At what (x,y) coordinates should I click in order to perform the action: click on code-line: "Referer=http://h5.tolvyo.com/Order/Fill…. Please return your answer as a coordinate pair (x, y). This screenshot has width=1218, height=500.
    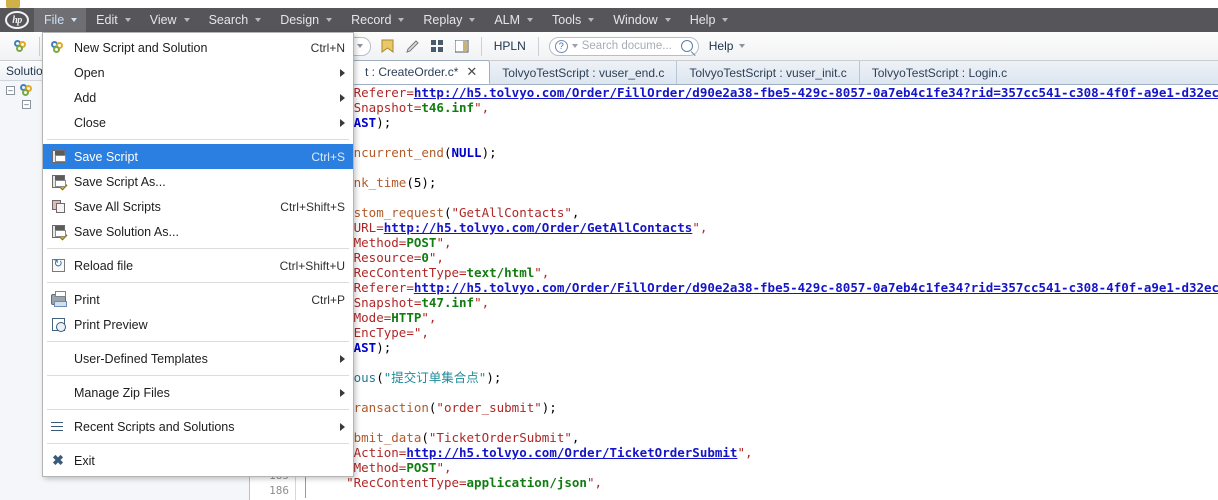
    Looking at the image, I should click on (767, 92).